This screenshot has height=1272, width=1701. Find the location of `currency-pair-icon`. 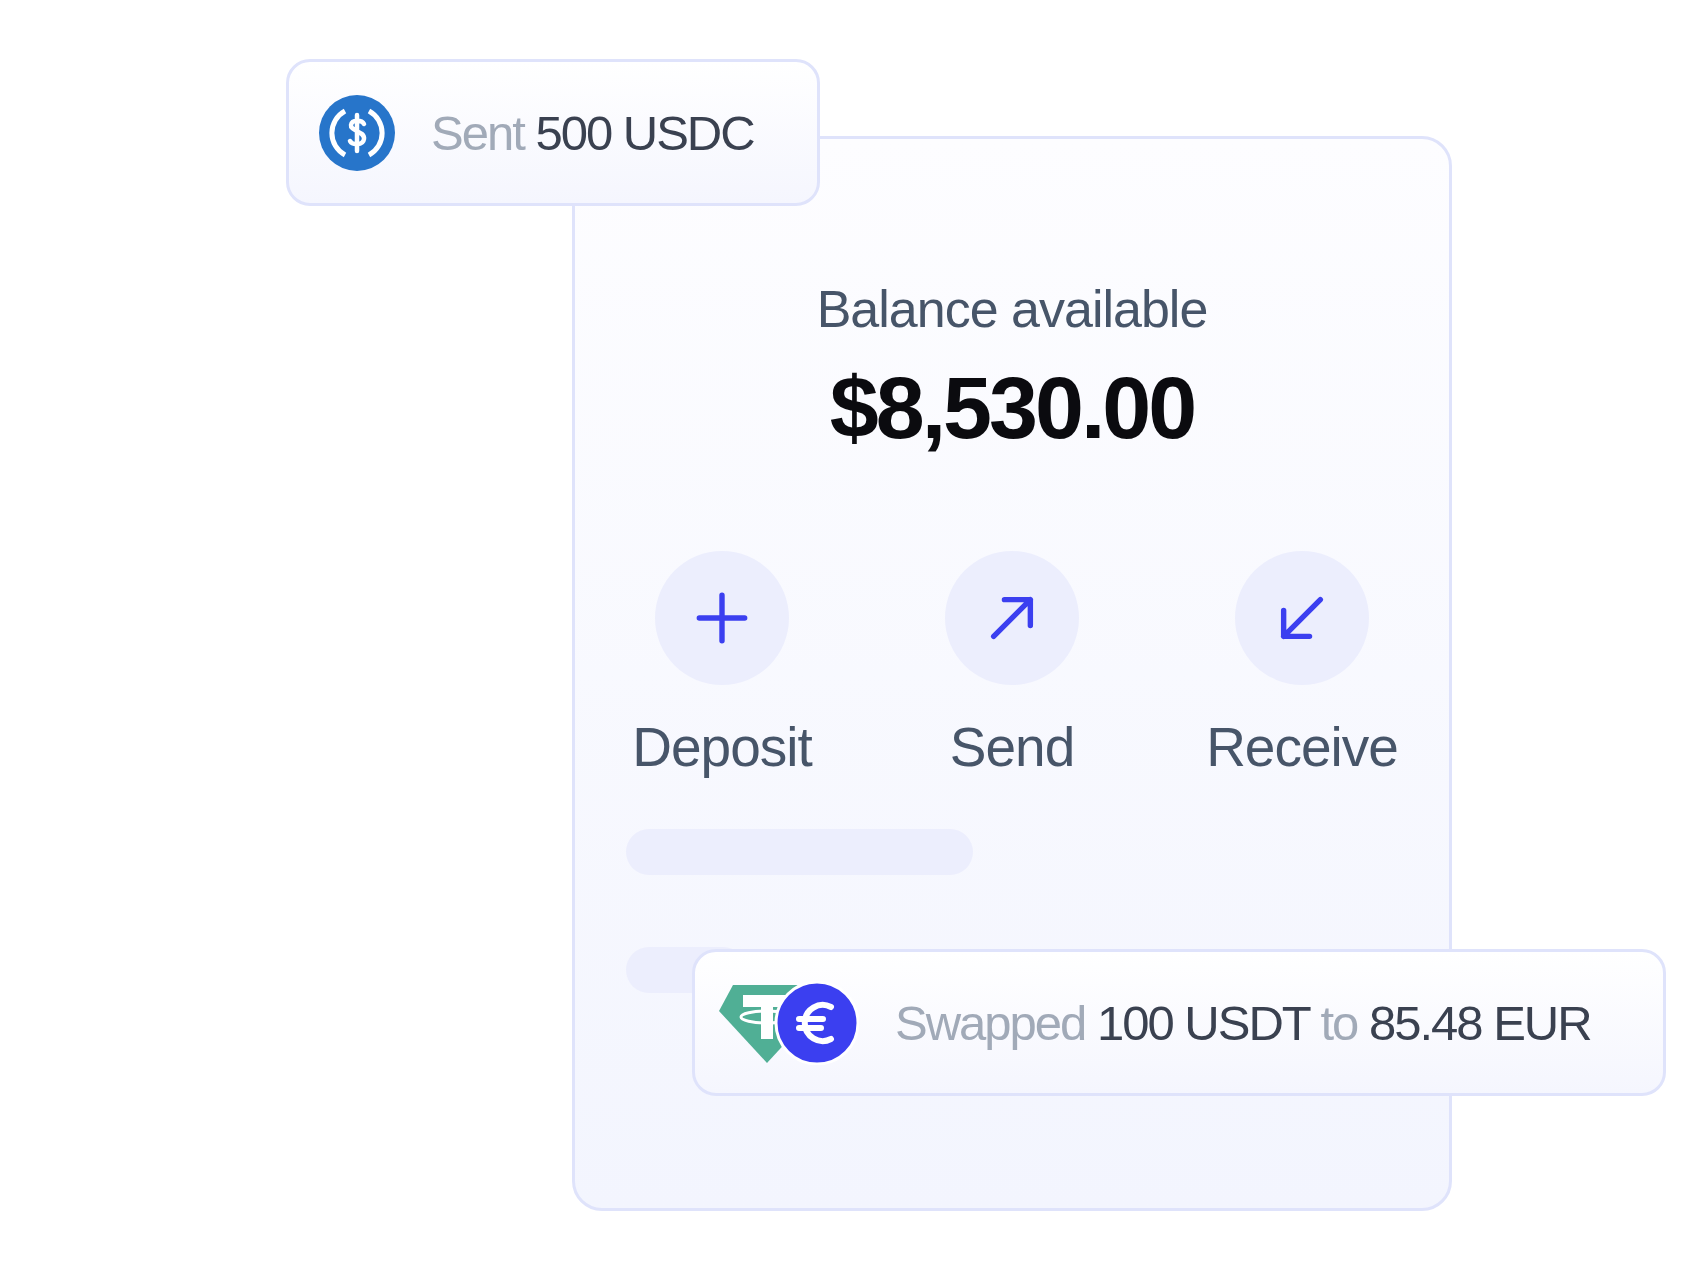

currency-pair-icon is located at coordinates (789, 1022).